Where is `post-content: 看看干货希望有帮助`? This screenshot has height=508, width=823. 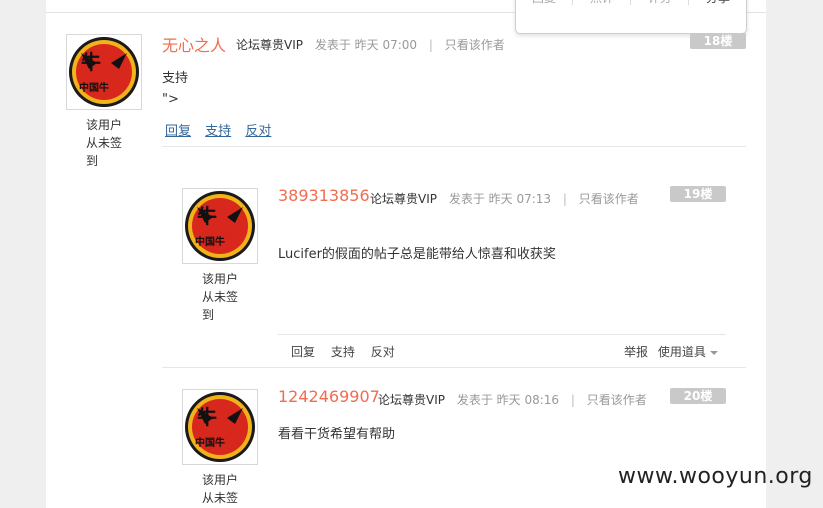 post-content: 看看干货希望有帮助 is located at coordinates (336, 434).